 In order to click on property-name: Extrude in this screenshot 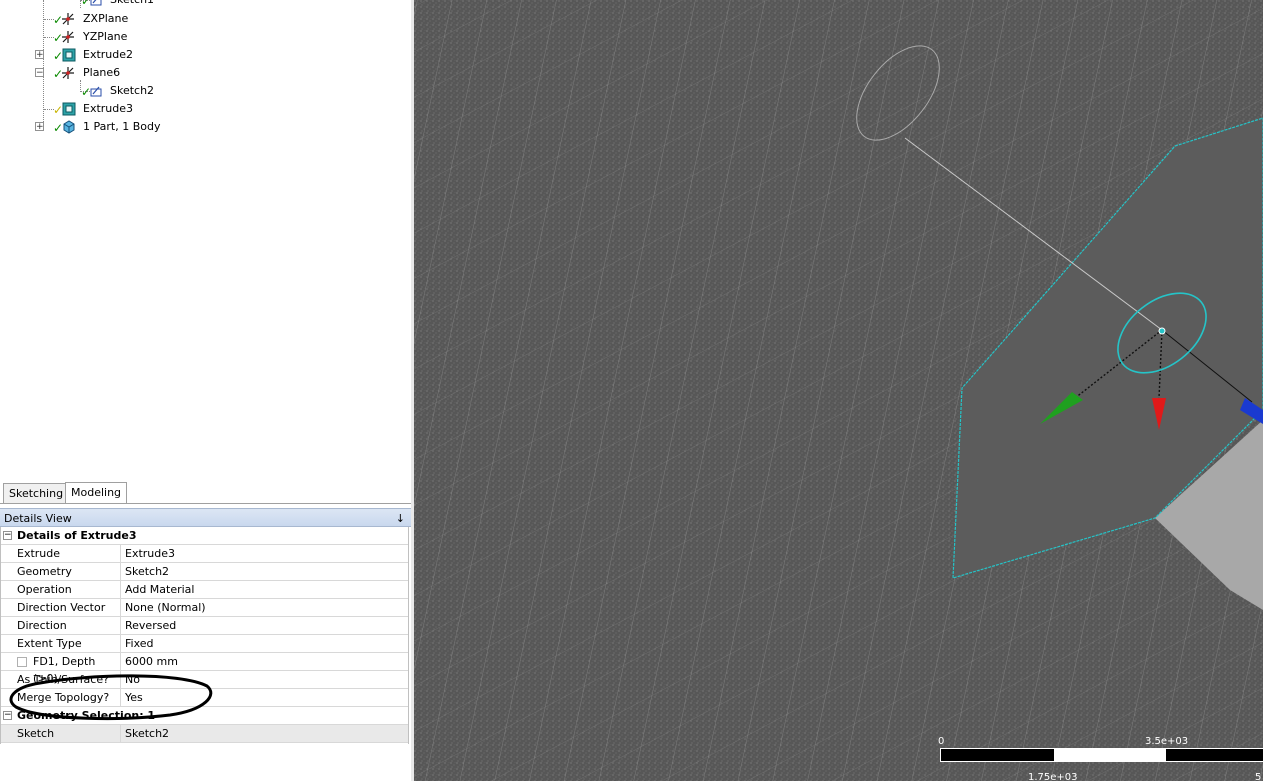, I will do `click(69, 553)`.